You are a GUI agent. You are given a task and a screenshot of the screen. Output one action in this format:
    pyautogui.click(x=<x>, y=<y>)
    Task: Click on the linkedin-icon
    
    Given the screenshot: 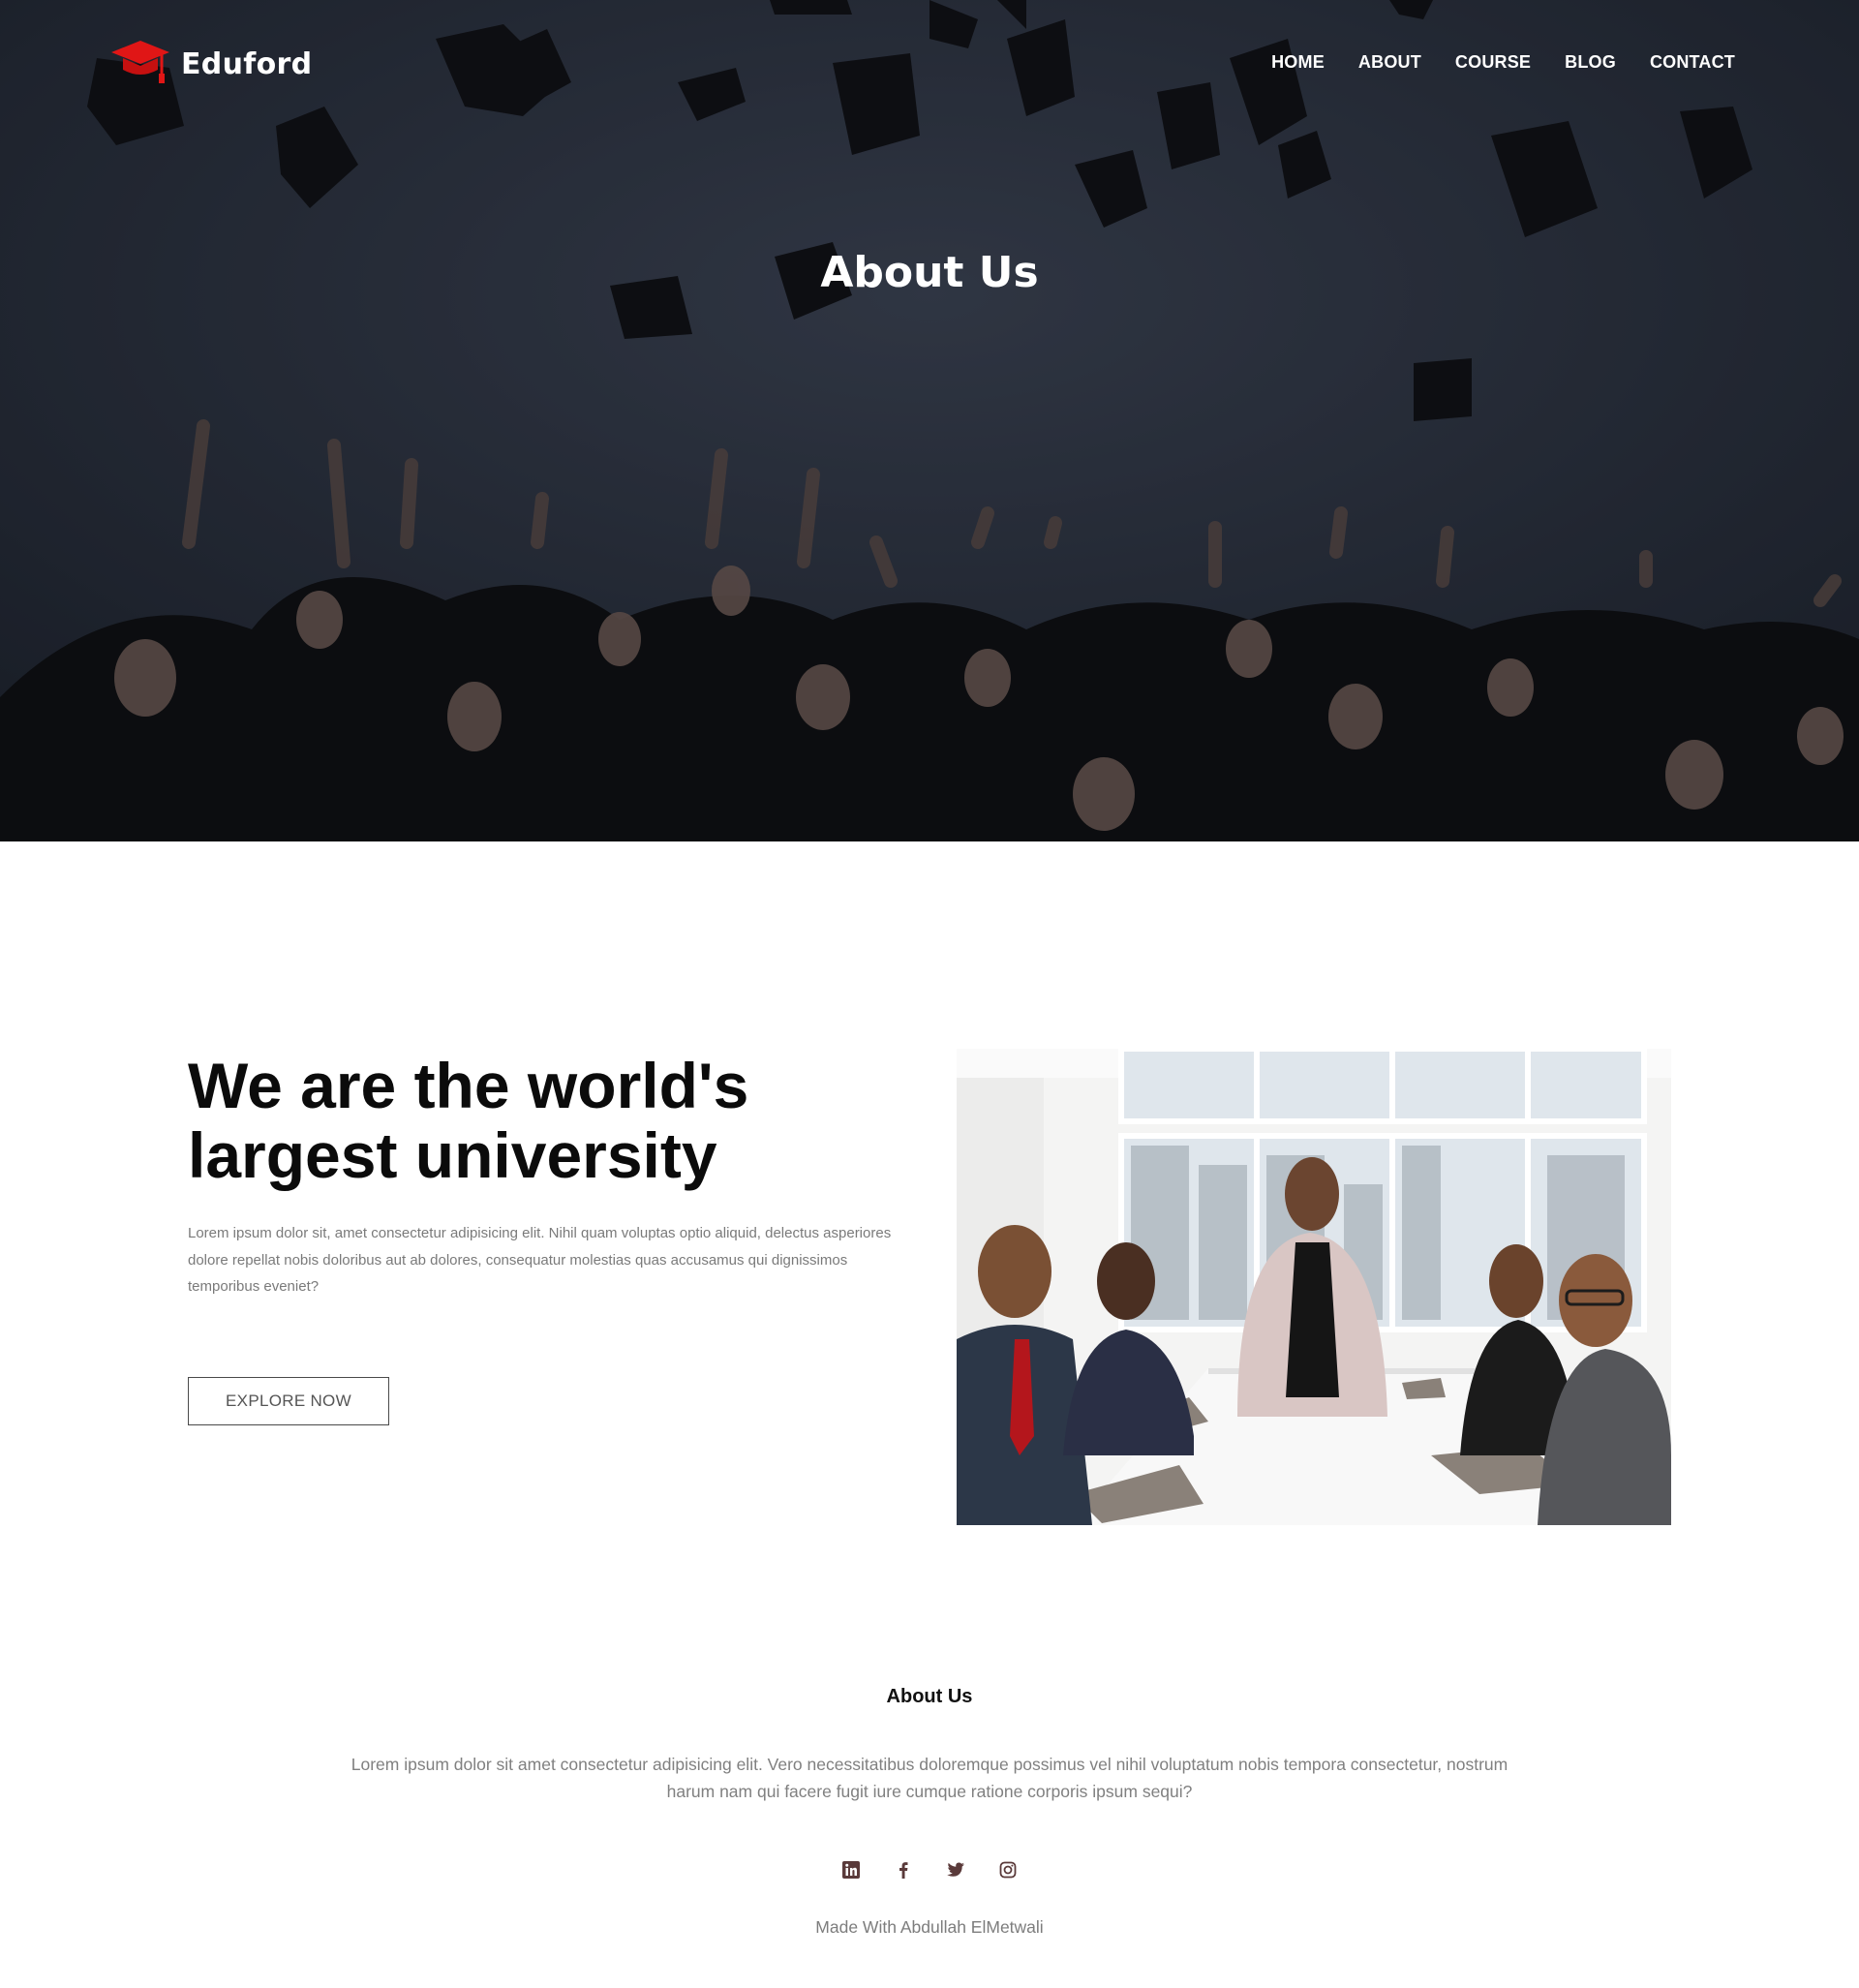 What is the action you would take?
    pyautogui.click(x=851, y=1870)
    